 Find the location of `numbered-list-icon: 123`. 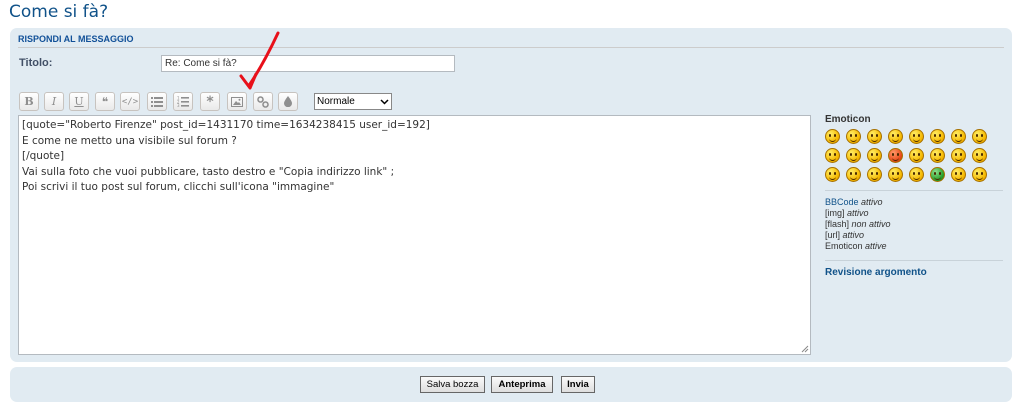

numbered-list-icon: 123 is located at coordinates (183, 101).